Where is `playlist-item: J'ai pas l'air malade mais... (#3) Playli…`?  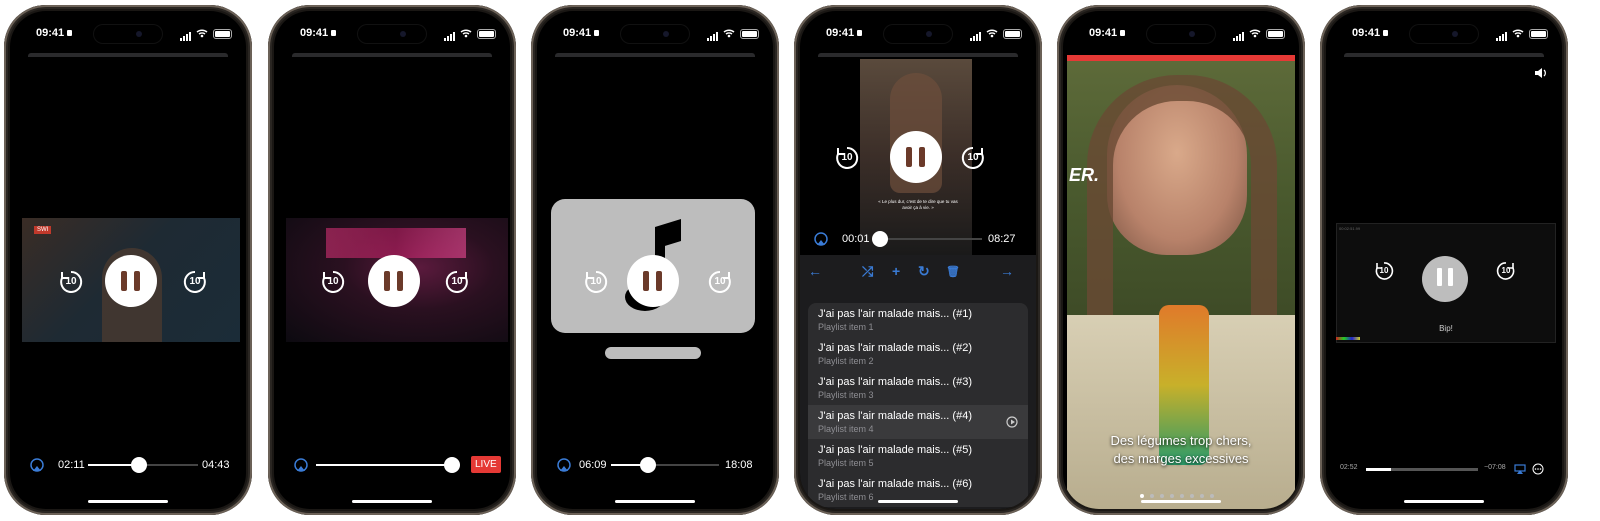
playlist-item: J'ai pas l'air malade mais... (#3) Playli… is located at coordinates (918, 388).